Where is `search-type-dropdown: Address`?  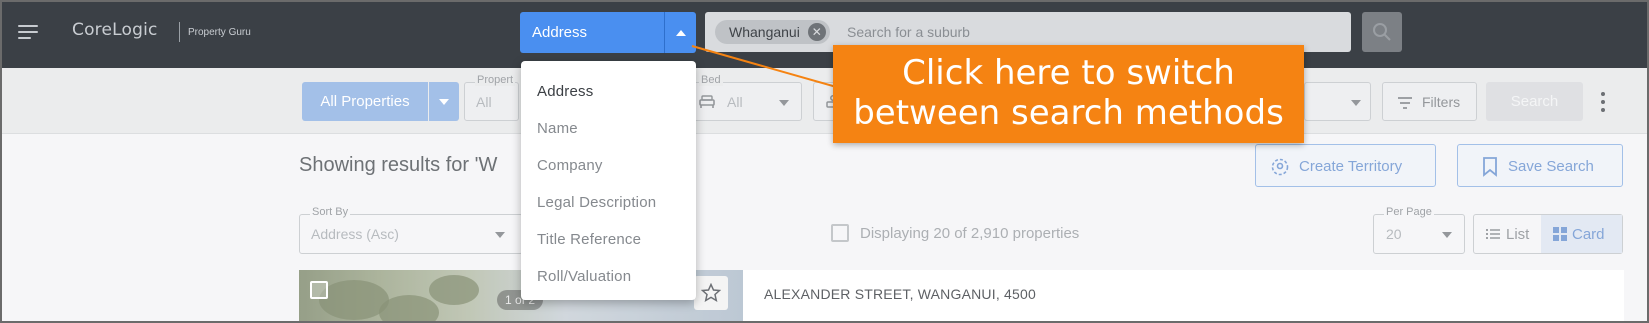
search-type-dropdown: Address is located at coordinates (608, 32).